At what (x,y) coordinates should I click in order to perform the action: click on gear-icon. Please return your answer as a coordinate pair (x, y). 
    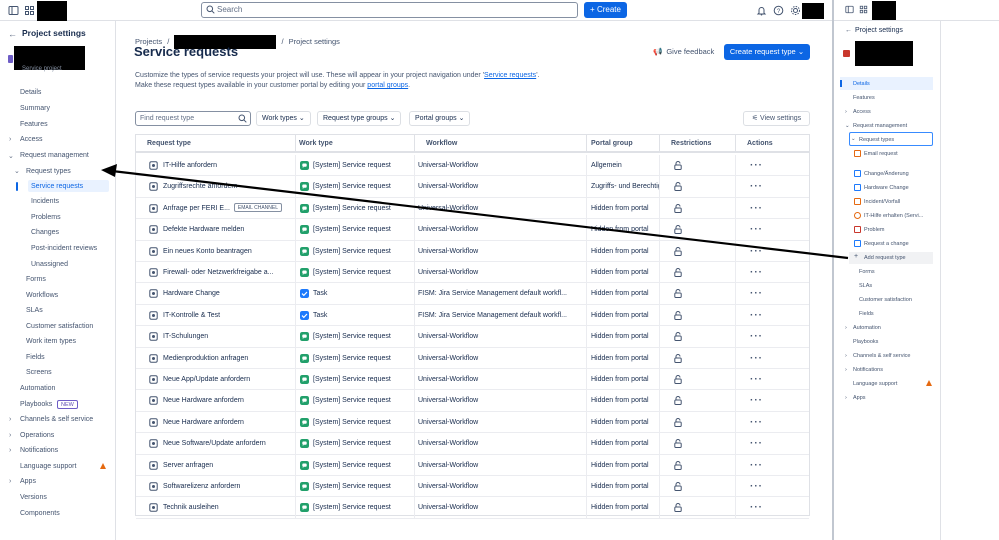
    Looking at the image, I should click on (795, 10).